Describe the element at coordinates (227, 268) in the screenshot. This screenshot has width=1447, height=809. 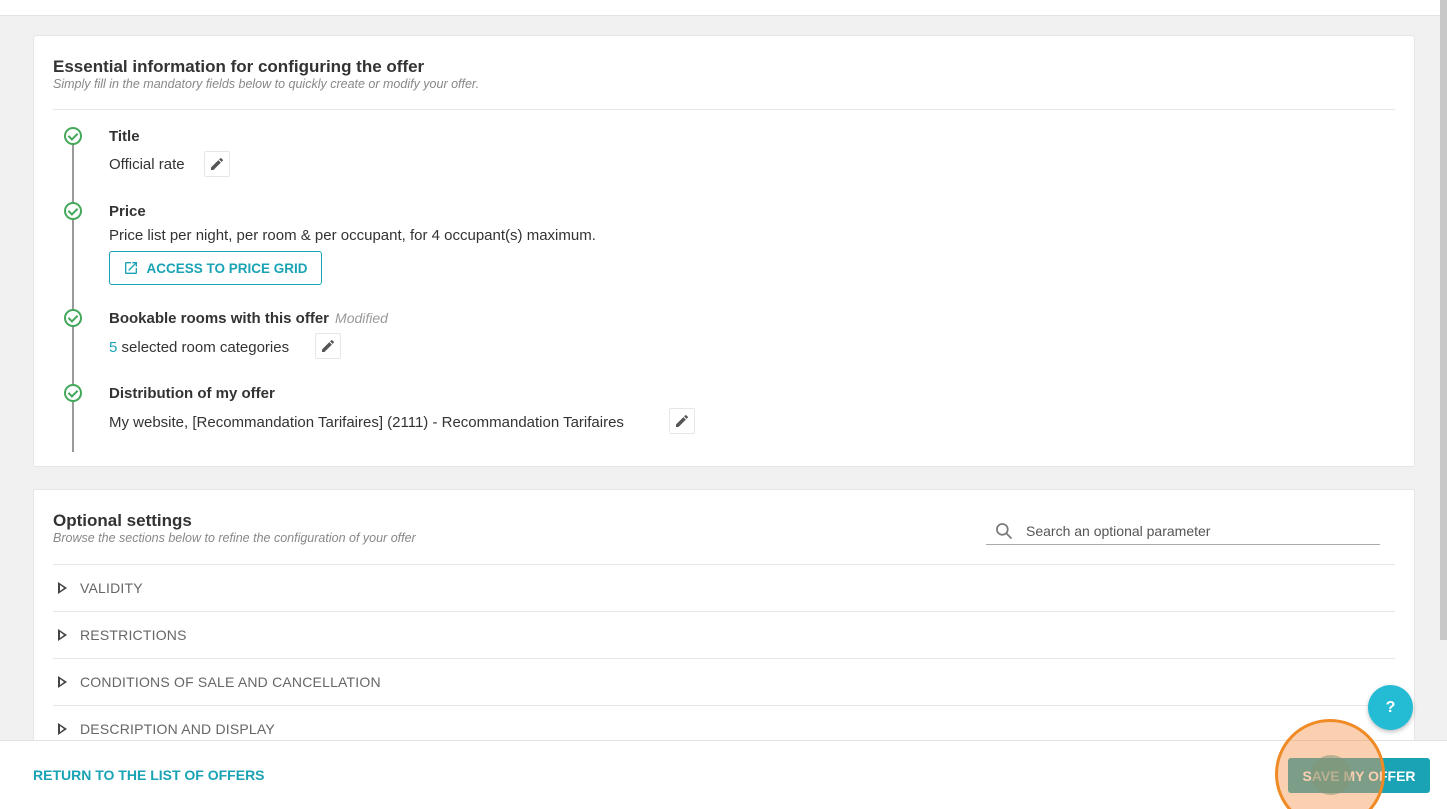
I see `access-price-grid-label: ACCESS TO PRICE GRID` at that location.